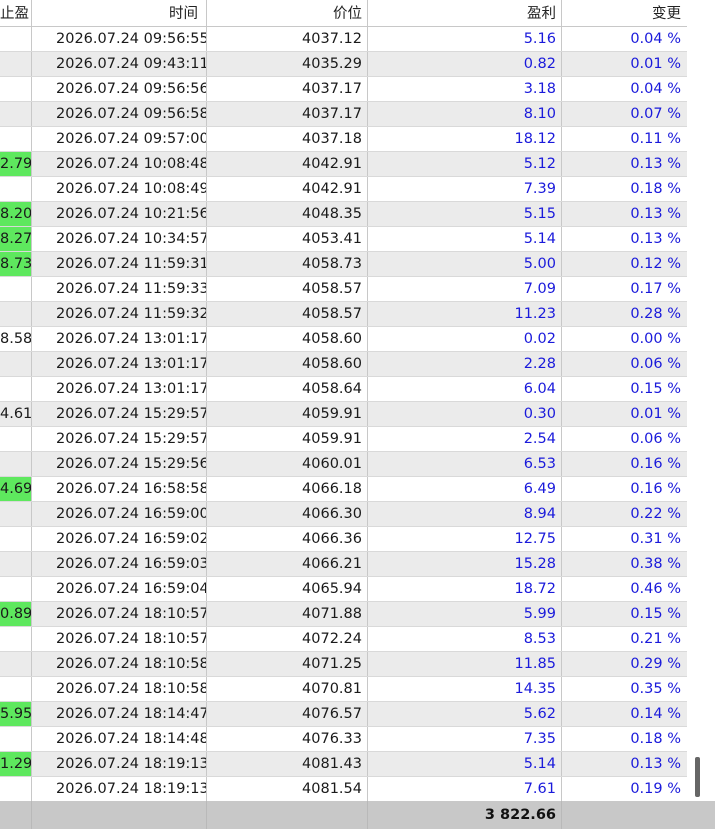  What do you see at coordinates (343, 239) in the screenshot?
I see `table-row: 8.27 2026.07.24 10:34:57 4053.41 5.14 0.13 %` at bounding box center [343, 239].